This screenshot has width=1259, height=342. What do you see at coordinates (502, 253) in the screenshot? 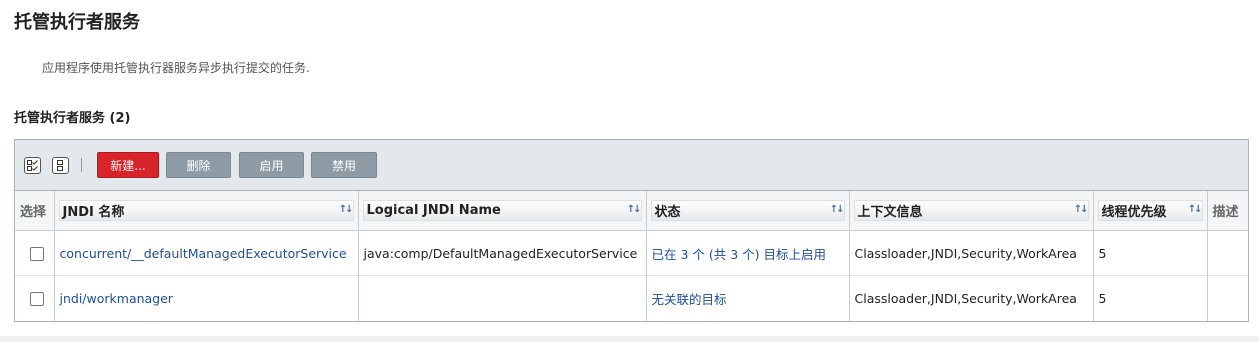
I see `logical-jndi-name-cell: java:comp/DefaultManagedExecutorService` at bounding box center [502, 253].